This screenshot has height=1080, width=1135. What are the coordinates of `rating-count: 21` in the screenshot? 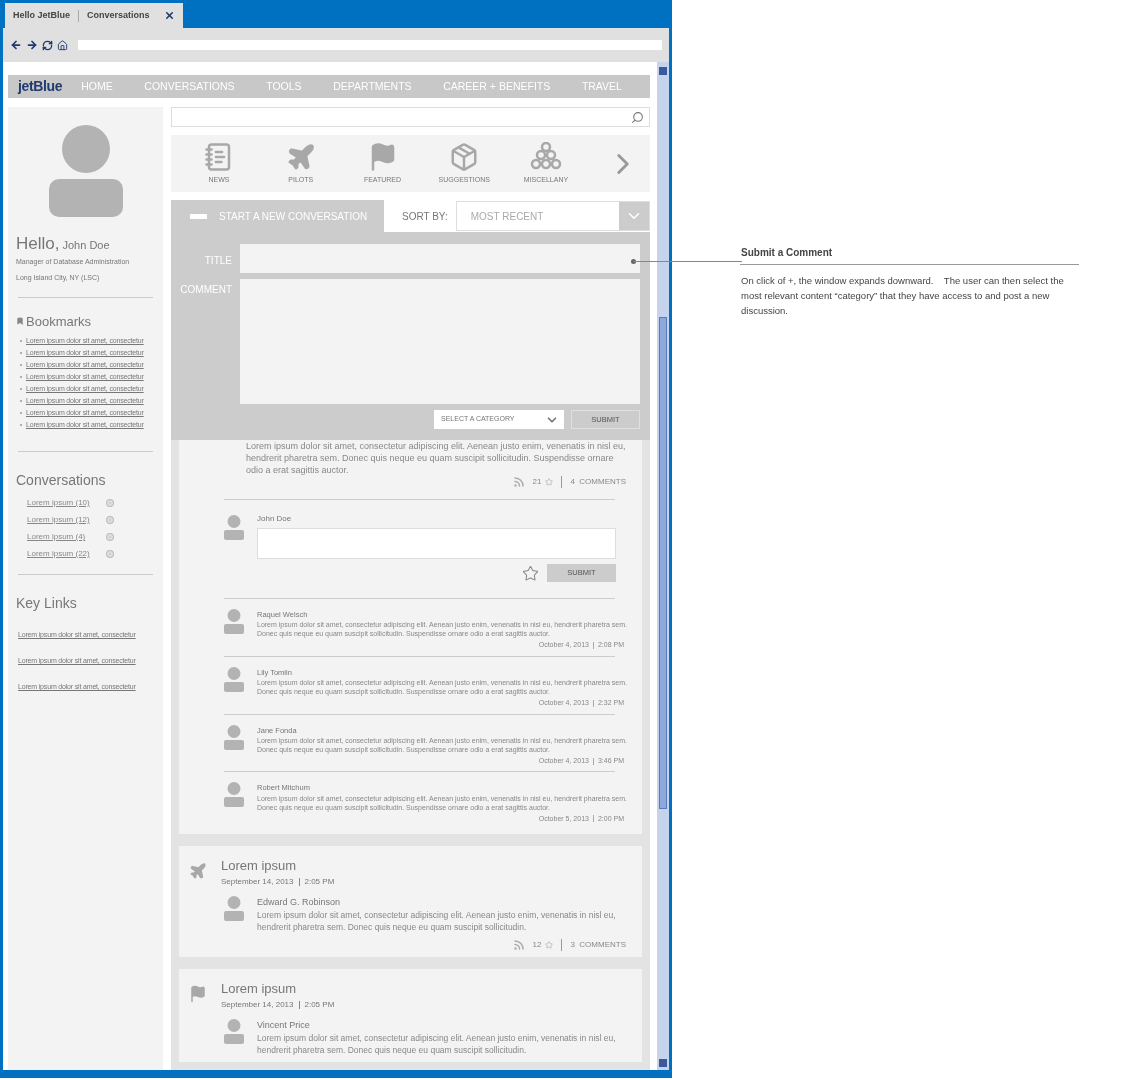 It's located at (537, 482).